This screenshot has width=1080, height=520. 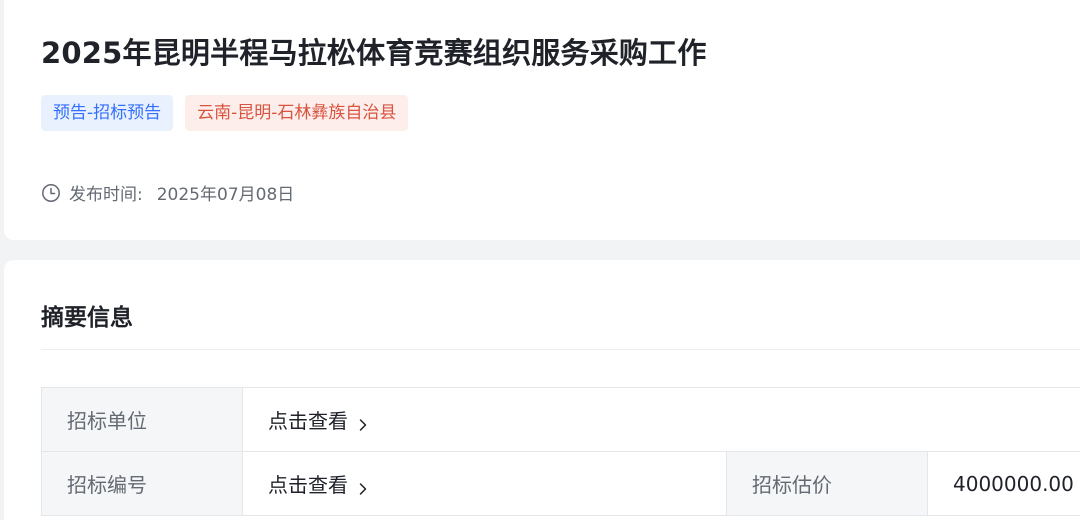 I want to click on bidder-value: 点击查看, so click(x=661, y=419).